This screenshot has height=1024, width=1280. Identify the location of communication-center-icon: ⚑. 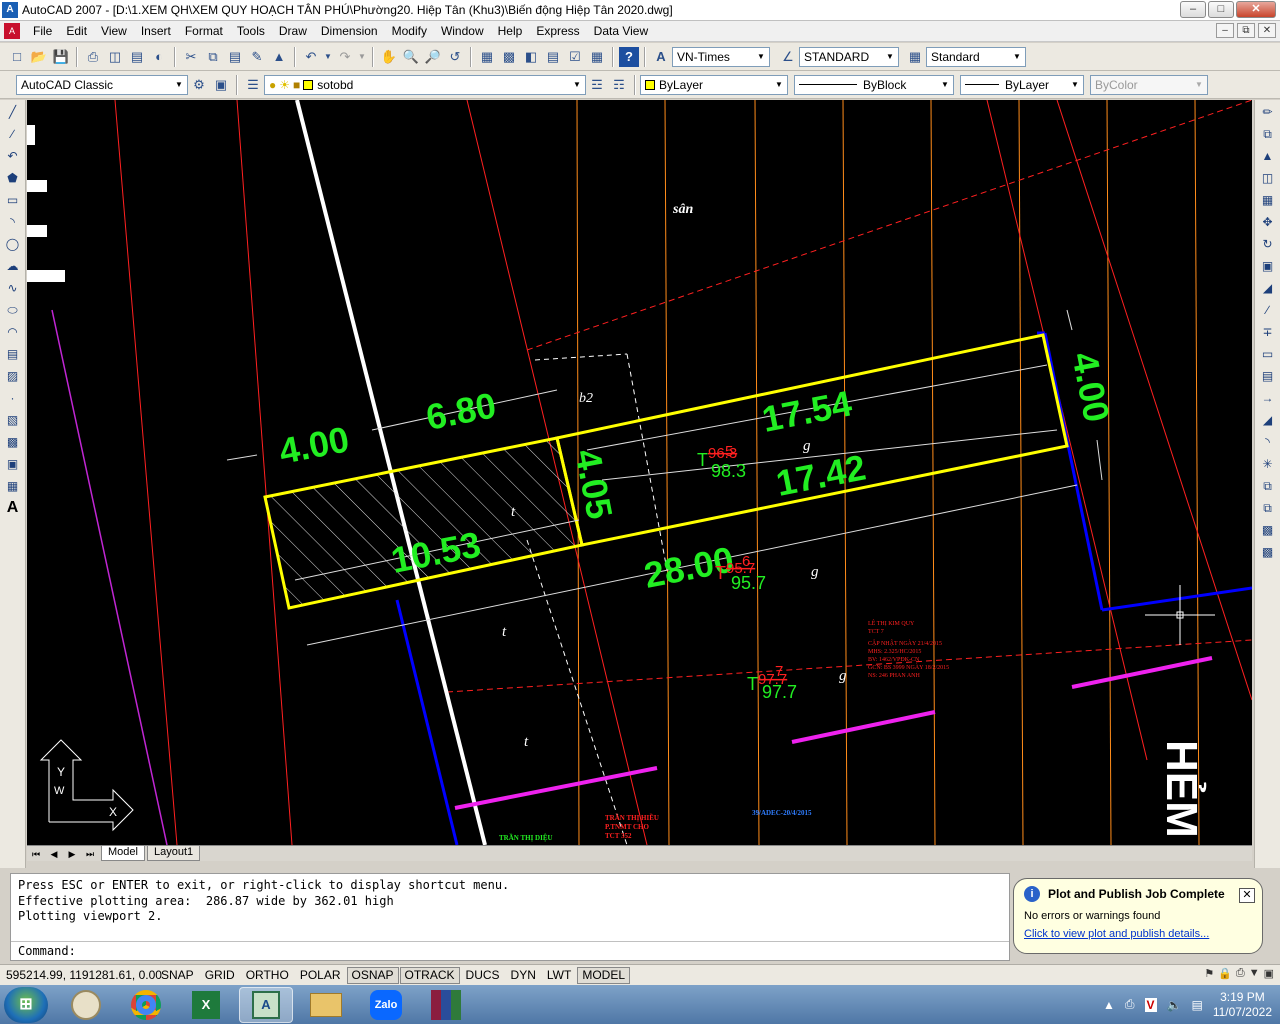
(1209, 973).